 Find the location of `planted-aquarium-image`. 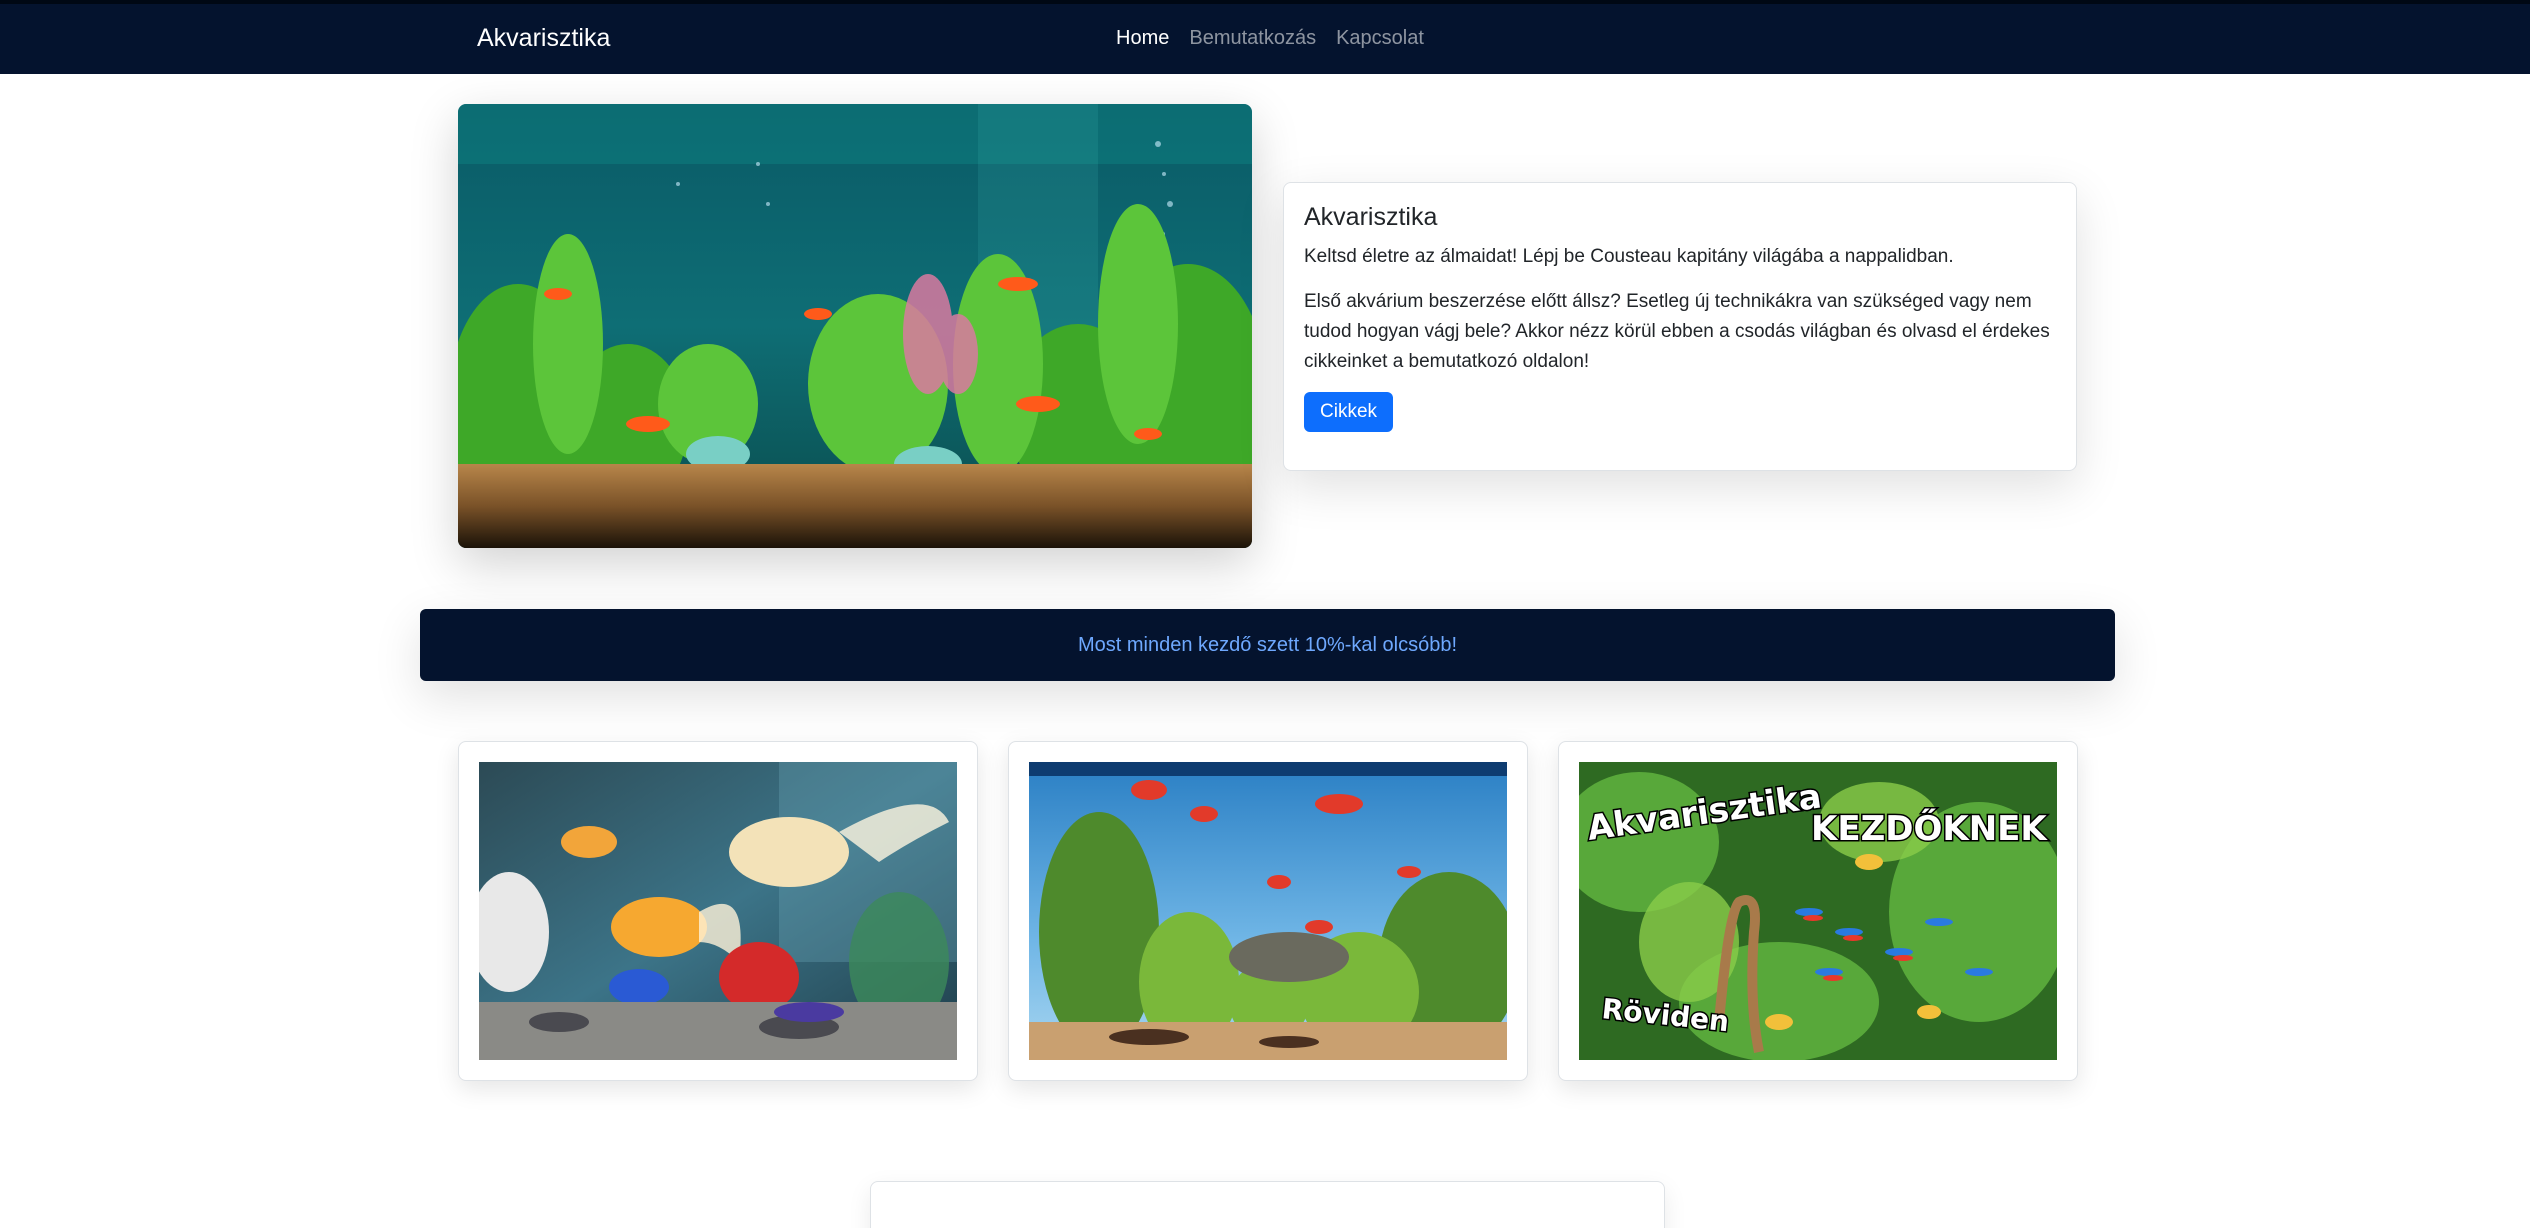

planted-aquarium-image is located at coordinates (1268, 911).